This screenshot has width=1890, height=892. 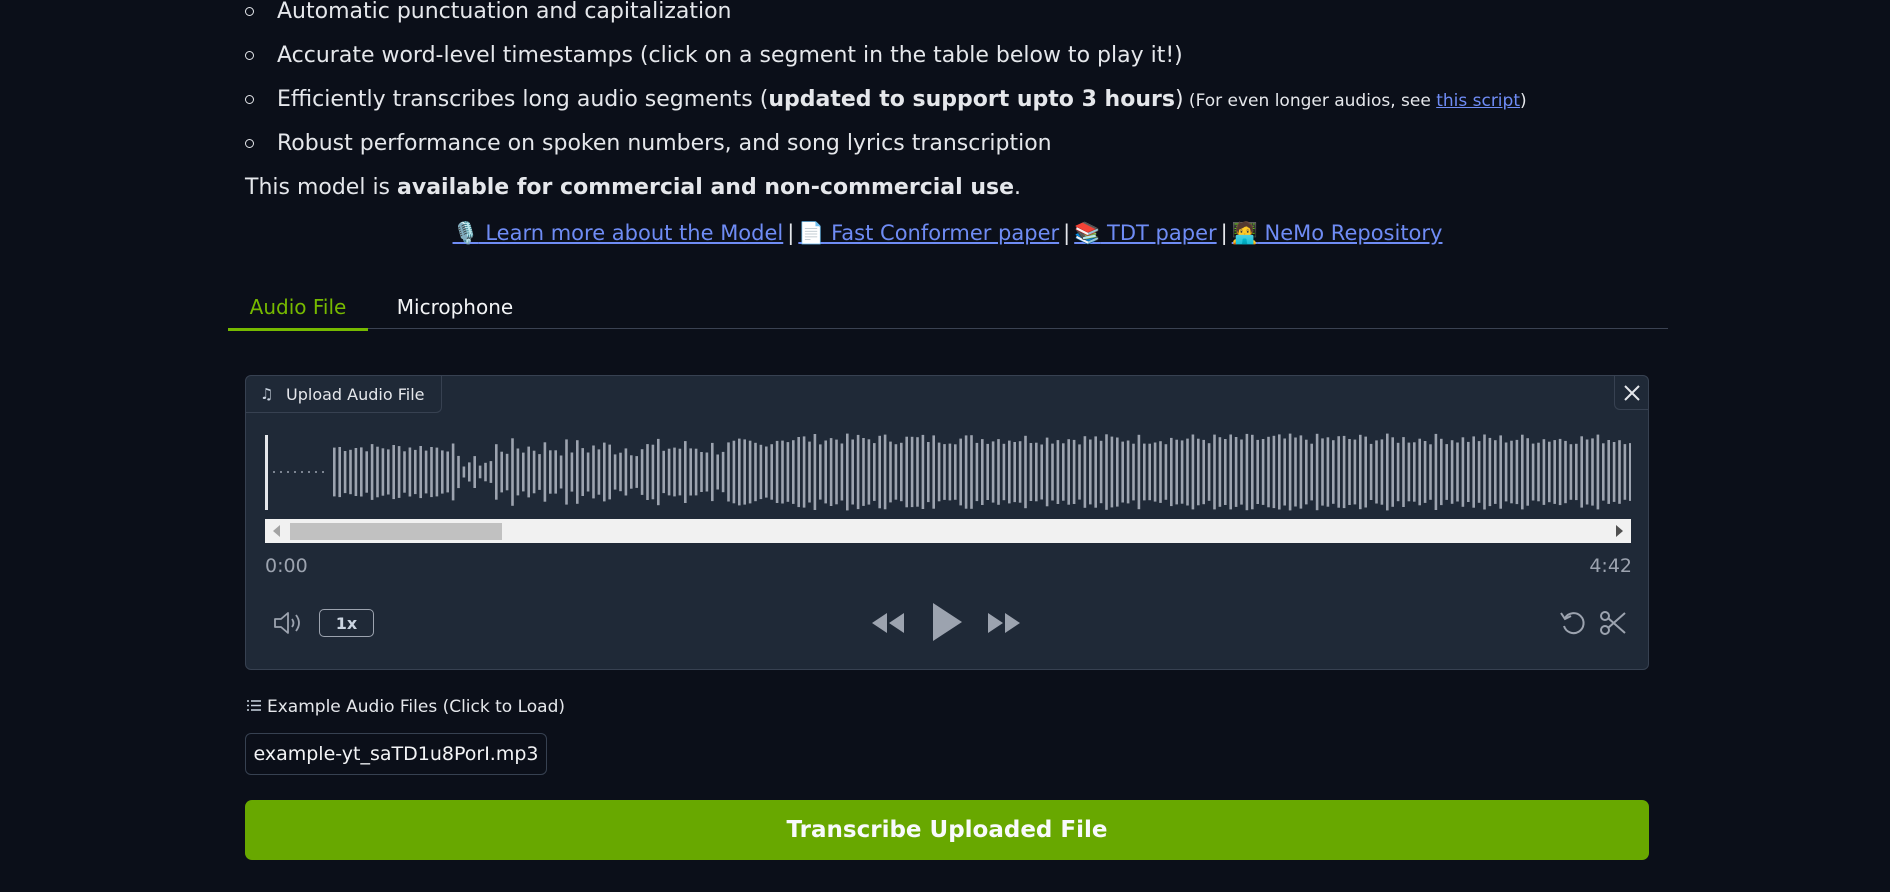 I want to click on commercial-text: This model is, so click(x=321, y=187).